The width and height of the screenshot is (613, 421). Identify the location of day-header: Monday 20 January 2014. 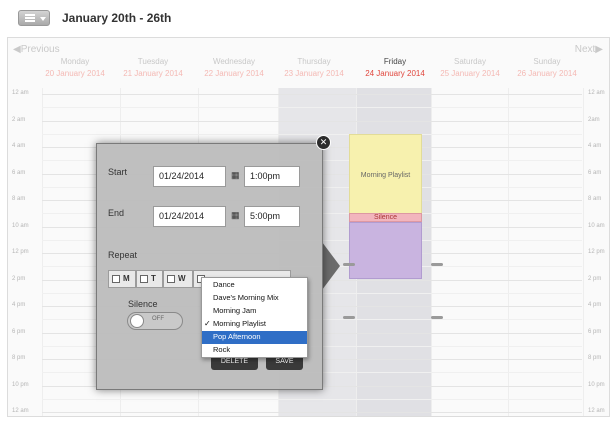
(75, 68).